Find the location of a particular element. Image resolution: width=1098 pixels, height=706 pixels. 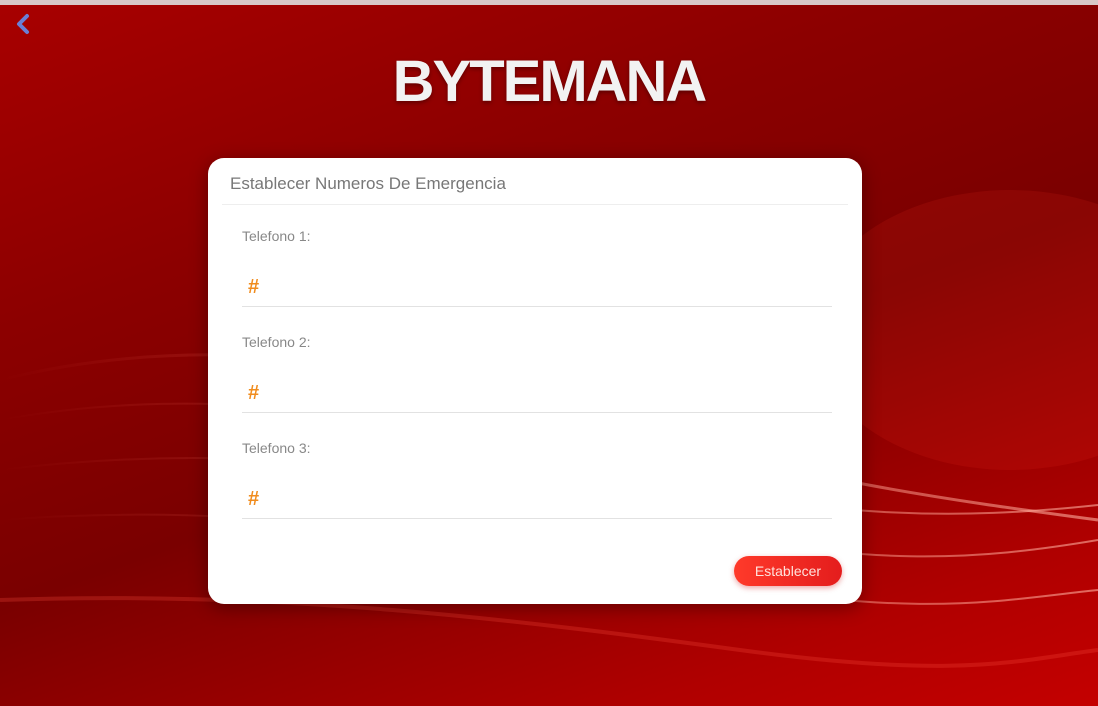

phone-1-label: Telefono 1: is located at coordinates (276, 236).